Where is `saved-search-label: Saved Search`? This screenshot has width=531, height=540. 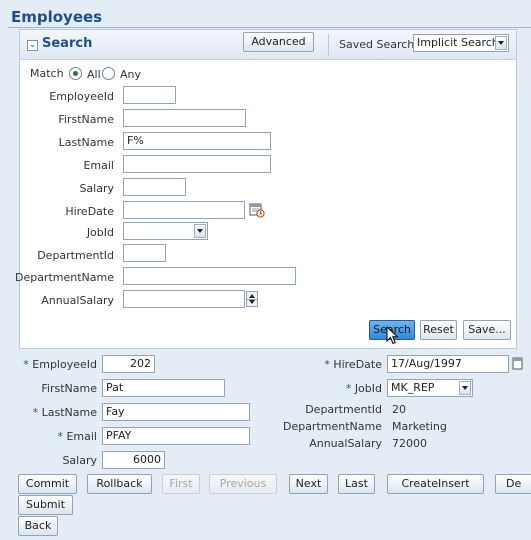 saved-search-label: Saved Search is located at coordinates (377, 44).